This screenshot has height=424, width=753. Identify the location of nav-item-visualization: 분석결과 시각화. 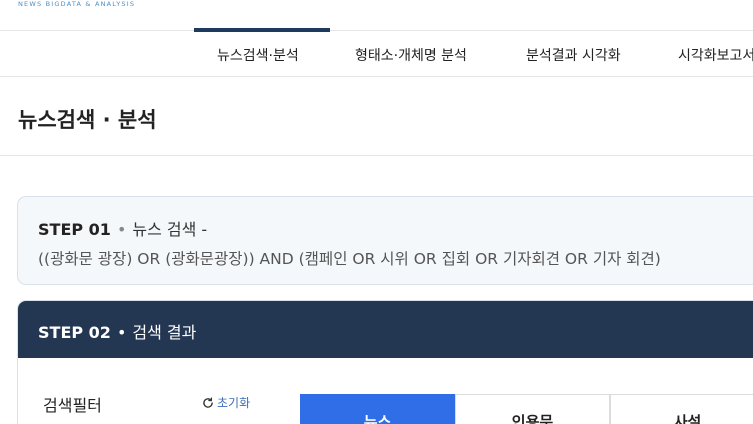
(573, 55).